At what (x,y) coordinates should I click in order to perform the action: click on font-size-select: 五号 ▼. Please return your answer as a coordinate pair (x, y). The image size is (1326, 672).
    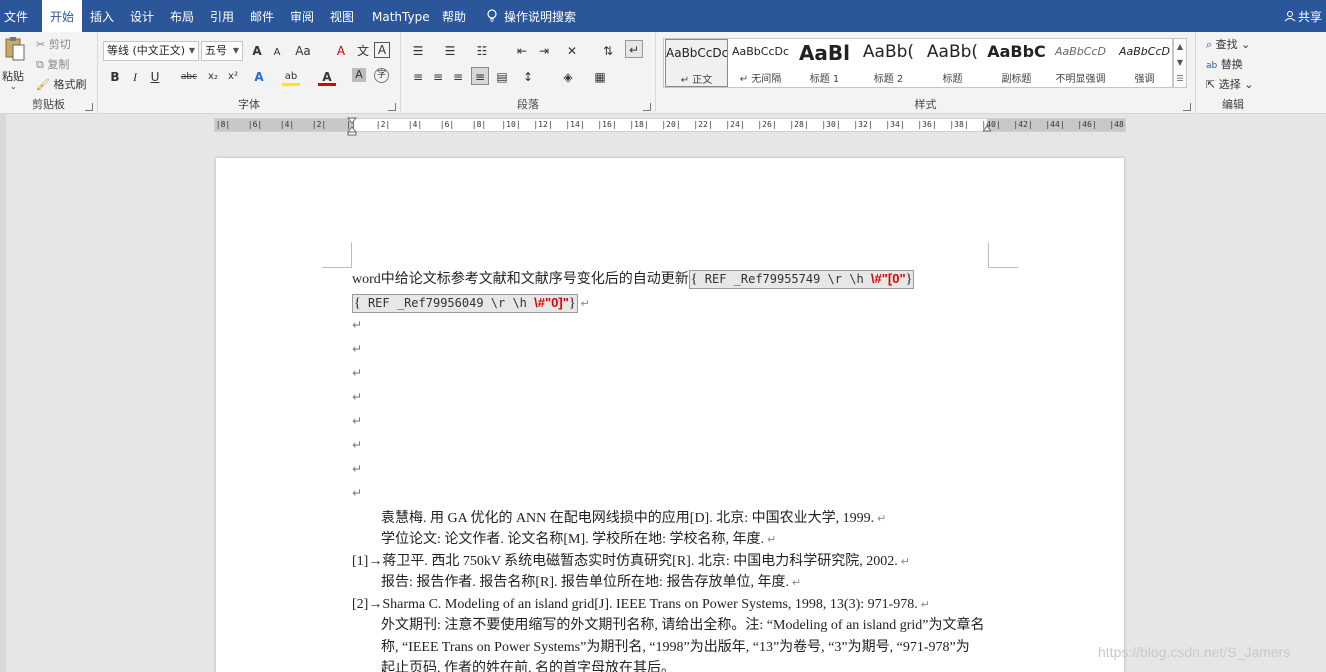
    Looking at the image, I should click on (222, 51).